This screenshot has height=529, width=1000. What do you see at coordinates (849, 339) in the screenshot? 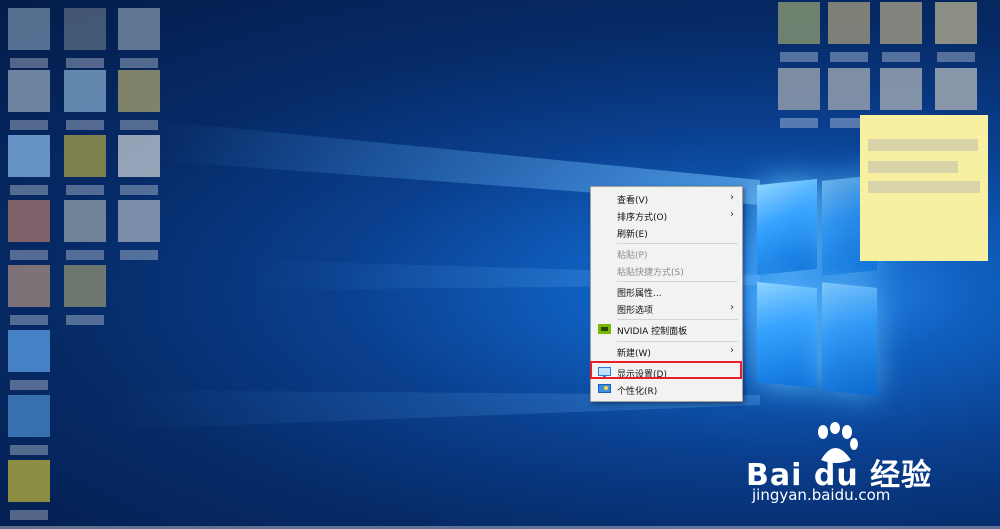
I see `windows-logo-pane-bottom-right` at bounding box center [849, 339].